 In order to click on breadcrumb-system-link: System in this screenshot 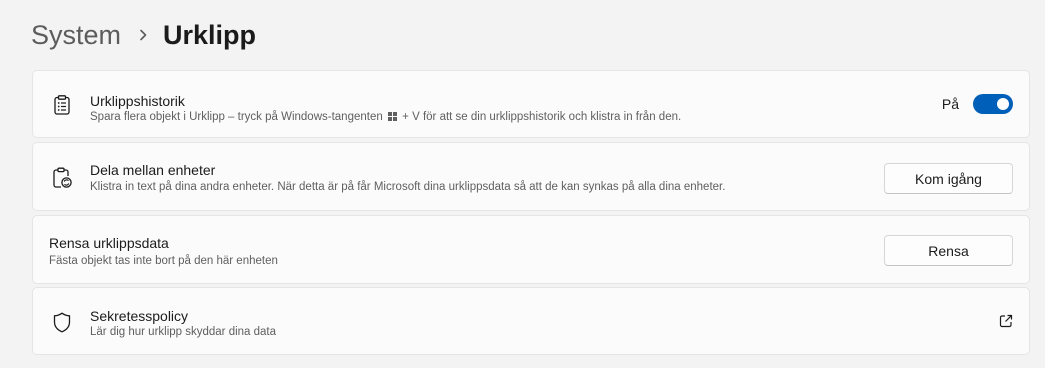, I will do `click(76, 35)`.